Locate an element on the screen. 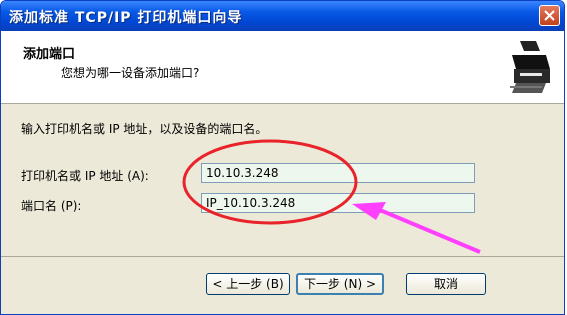 This screenshot has width=567, height=315. next-button: 下一步 (N) > is located at coordinates (340, 284).